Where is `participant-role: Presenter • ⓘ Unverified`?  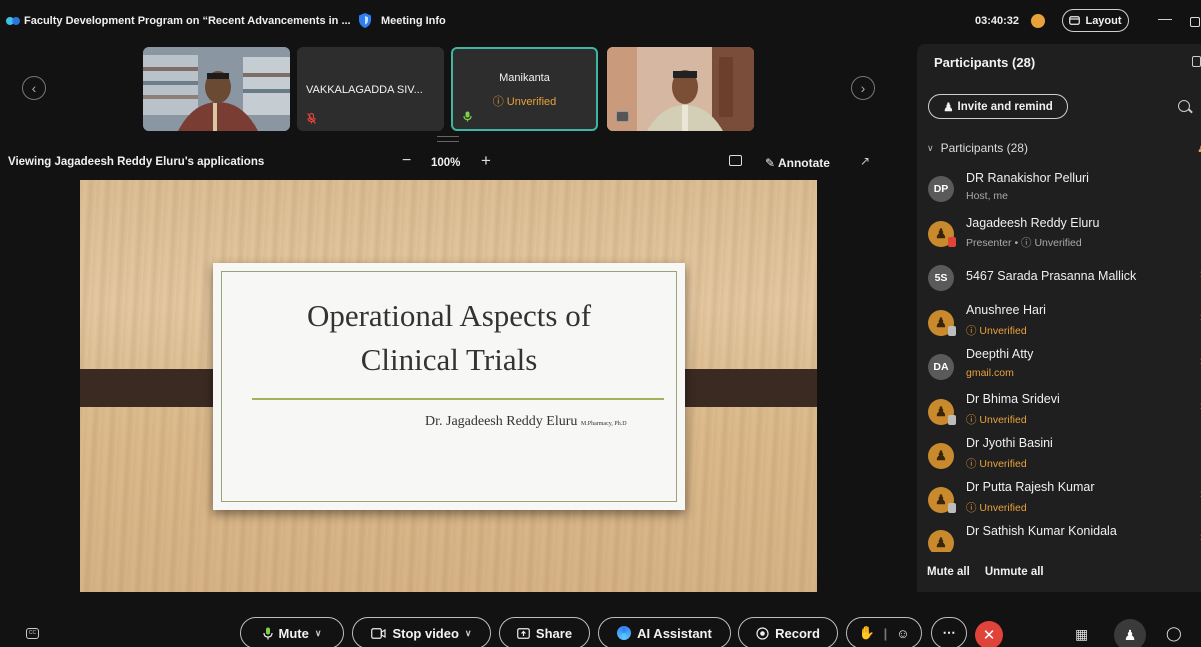 participant-role: Presenter • ⓘ Unverified is located at coordinates (1024, 242).